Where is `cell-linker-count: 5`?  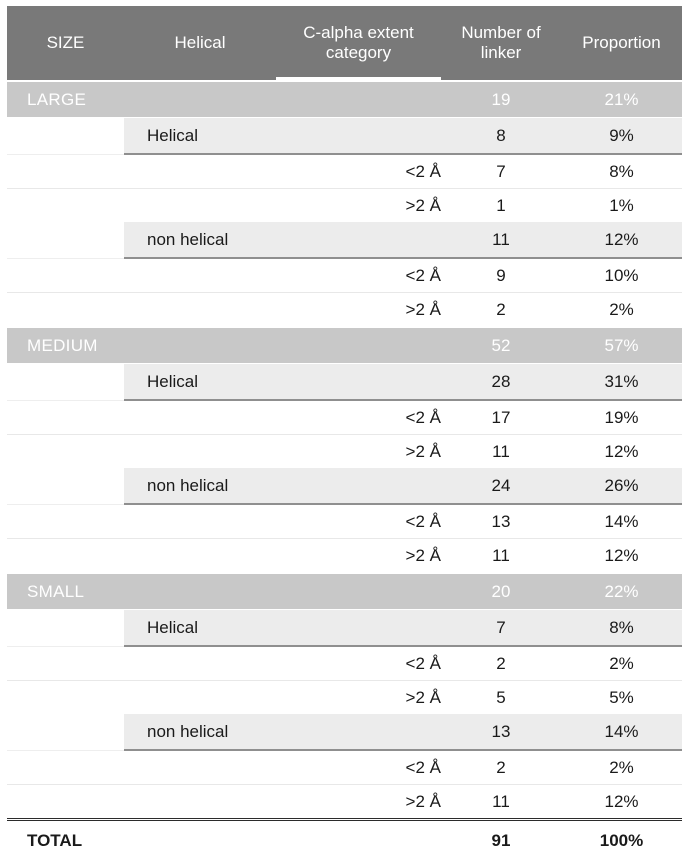 cell-linker-count: 5 is located at coordinates (501, 698).